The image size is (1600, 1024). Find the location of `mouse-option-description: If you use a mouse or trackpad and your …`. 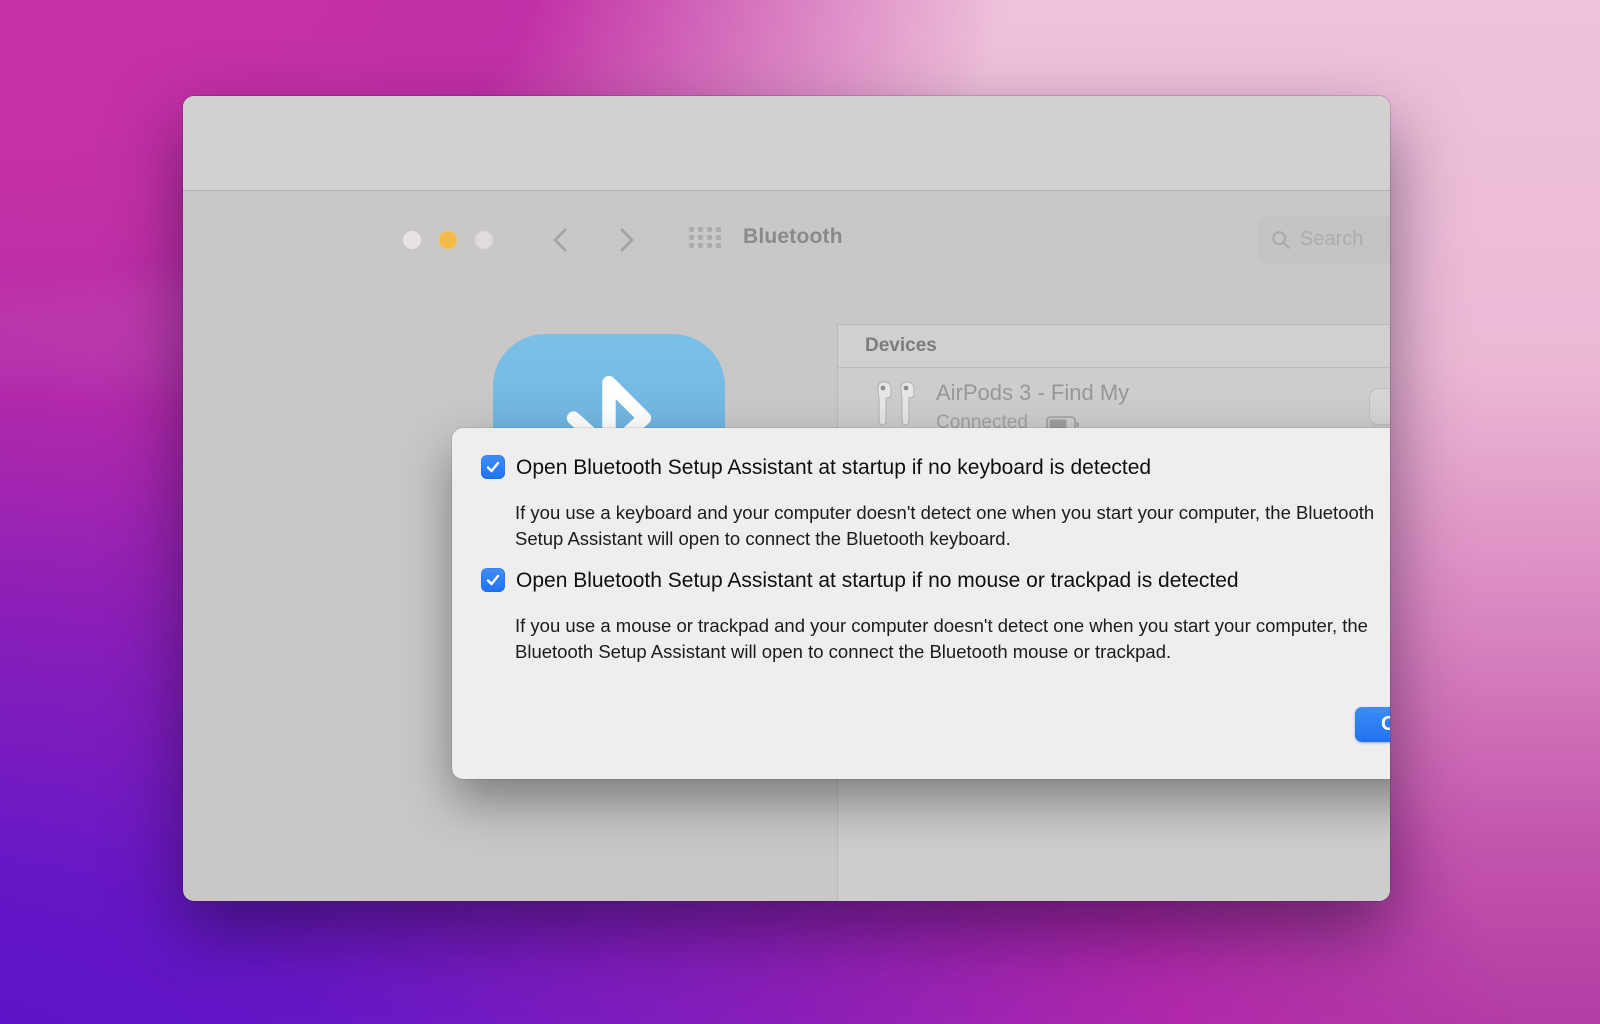

mouse-option-description: If you use a mouse or trackpad and your … is located at coordinates (941, 638).